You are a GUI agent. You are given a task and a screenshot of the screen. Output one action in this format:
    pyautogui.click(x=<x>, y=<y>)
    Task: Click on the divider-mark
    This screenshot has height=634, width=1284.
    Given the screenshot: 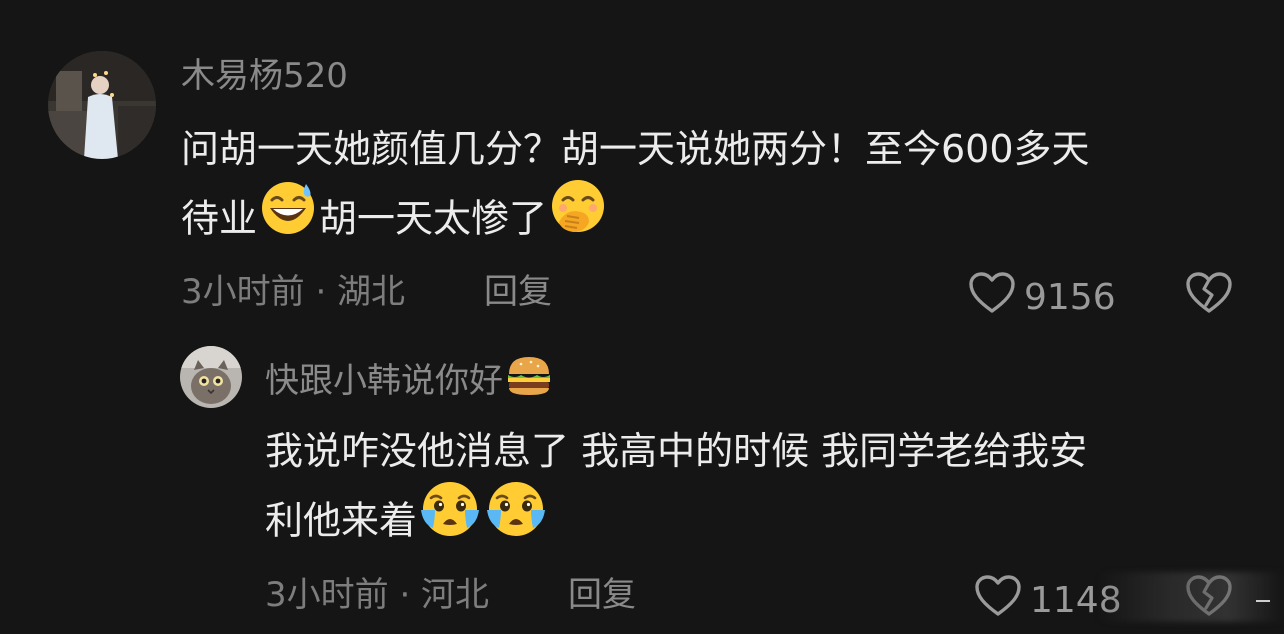 What is the action you would take?
    pyautogui.click(x=1263, y=601)
    